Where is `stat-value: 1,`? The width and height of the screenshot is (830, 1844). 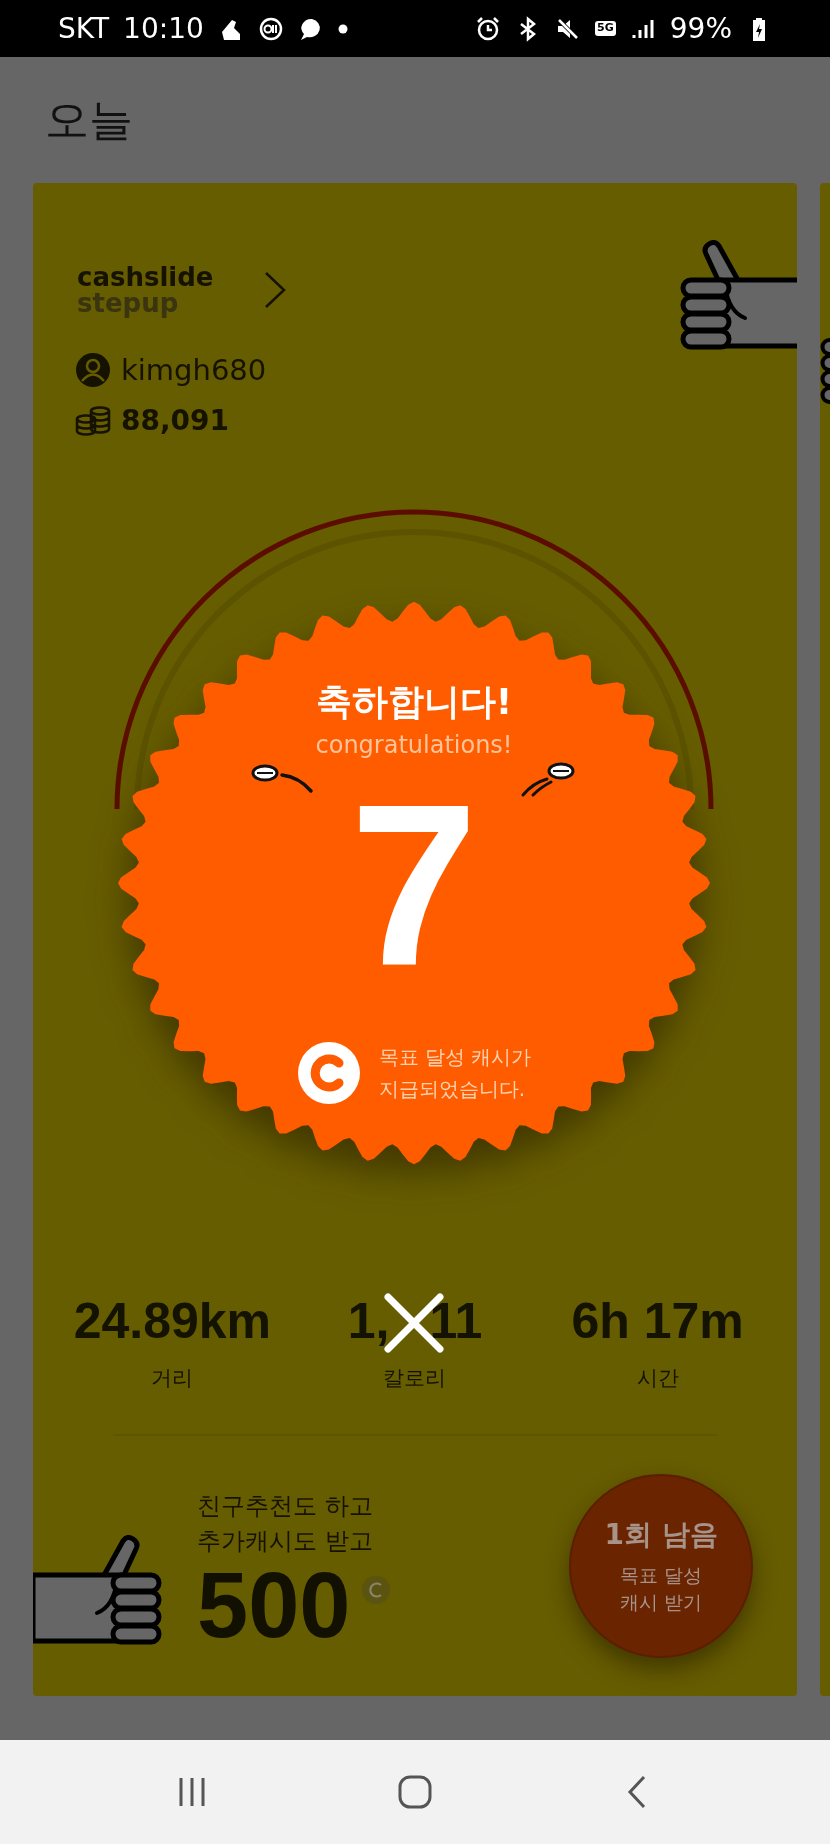 stat-value: 1, is located at coordinates (368, 1321).